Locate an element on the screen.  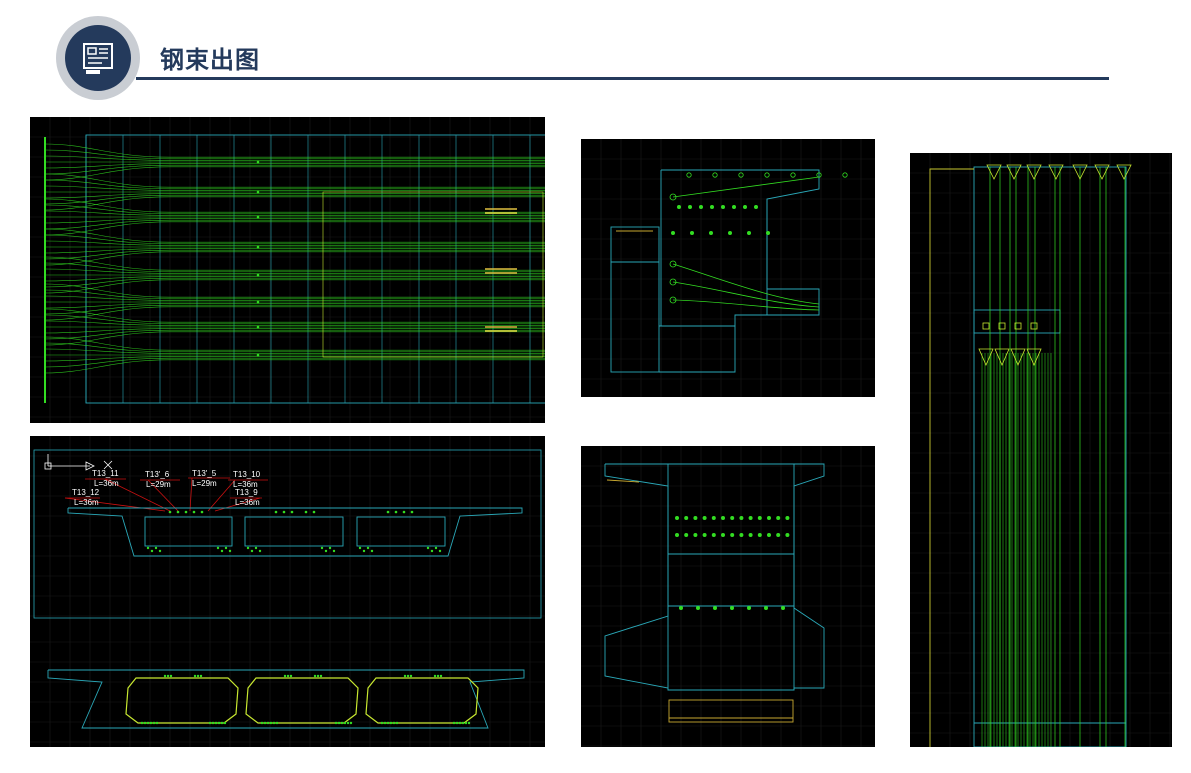
pier-yellow-outline is located at coordinates (951, 457).